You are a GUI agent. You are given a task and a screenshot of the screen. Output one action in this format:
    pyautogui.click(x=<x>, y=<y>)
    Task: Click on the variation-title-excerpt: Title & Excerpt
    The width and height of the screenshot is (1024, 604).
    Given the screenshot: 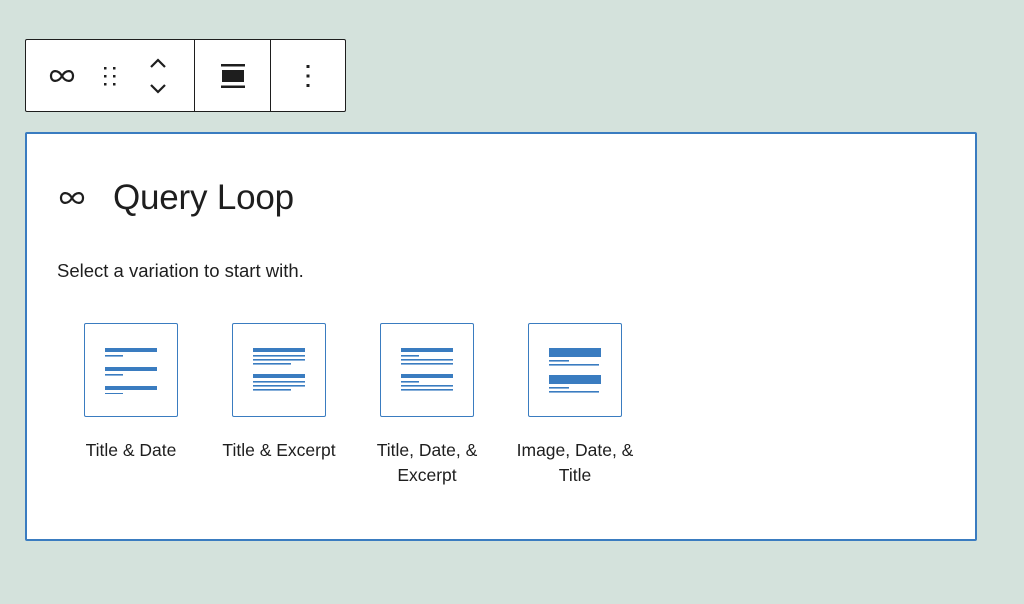 What is the action you would take?
    pyautogui.click(x=279, y=405)
    